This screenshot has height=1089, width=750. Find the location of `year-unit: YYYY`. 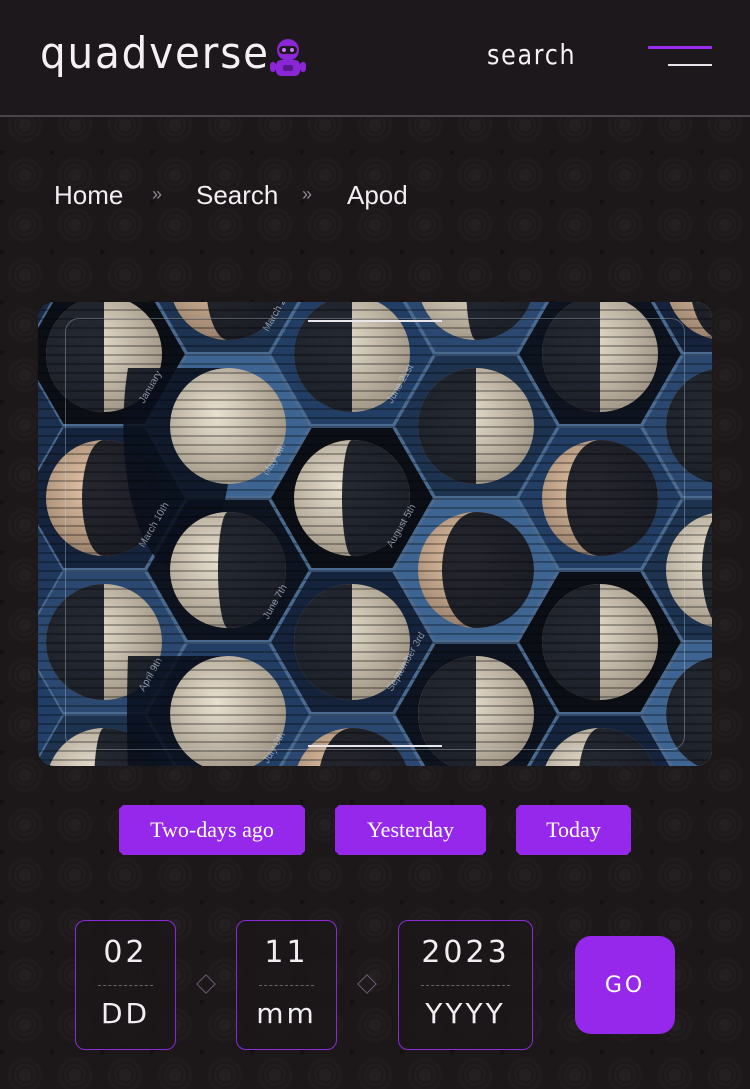

year-unit: YYYY is located at coordinates (465, 1013).